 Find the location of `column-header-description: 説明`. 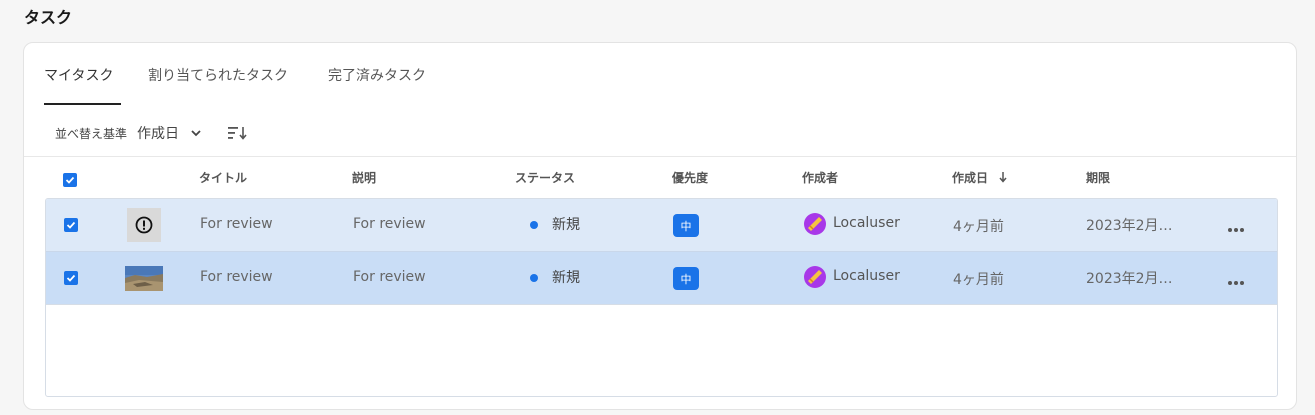

column-header-description: 説明 is located at coordinates (364, 177).